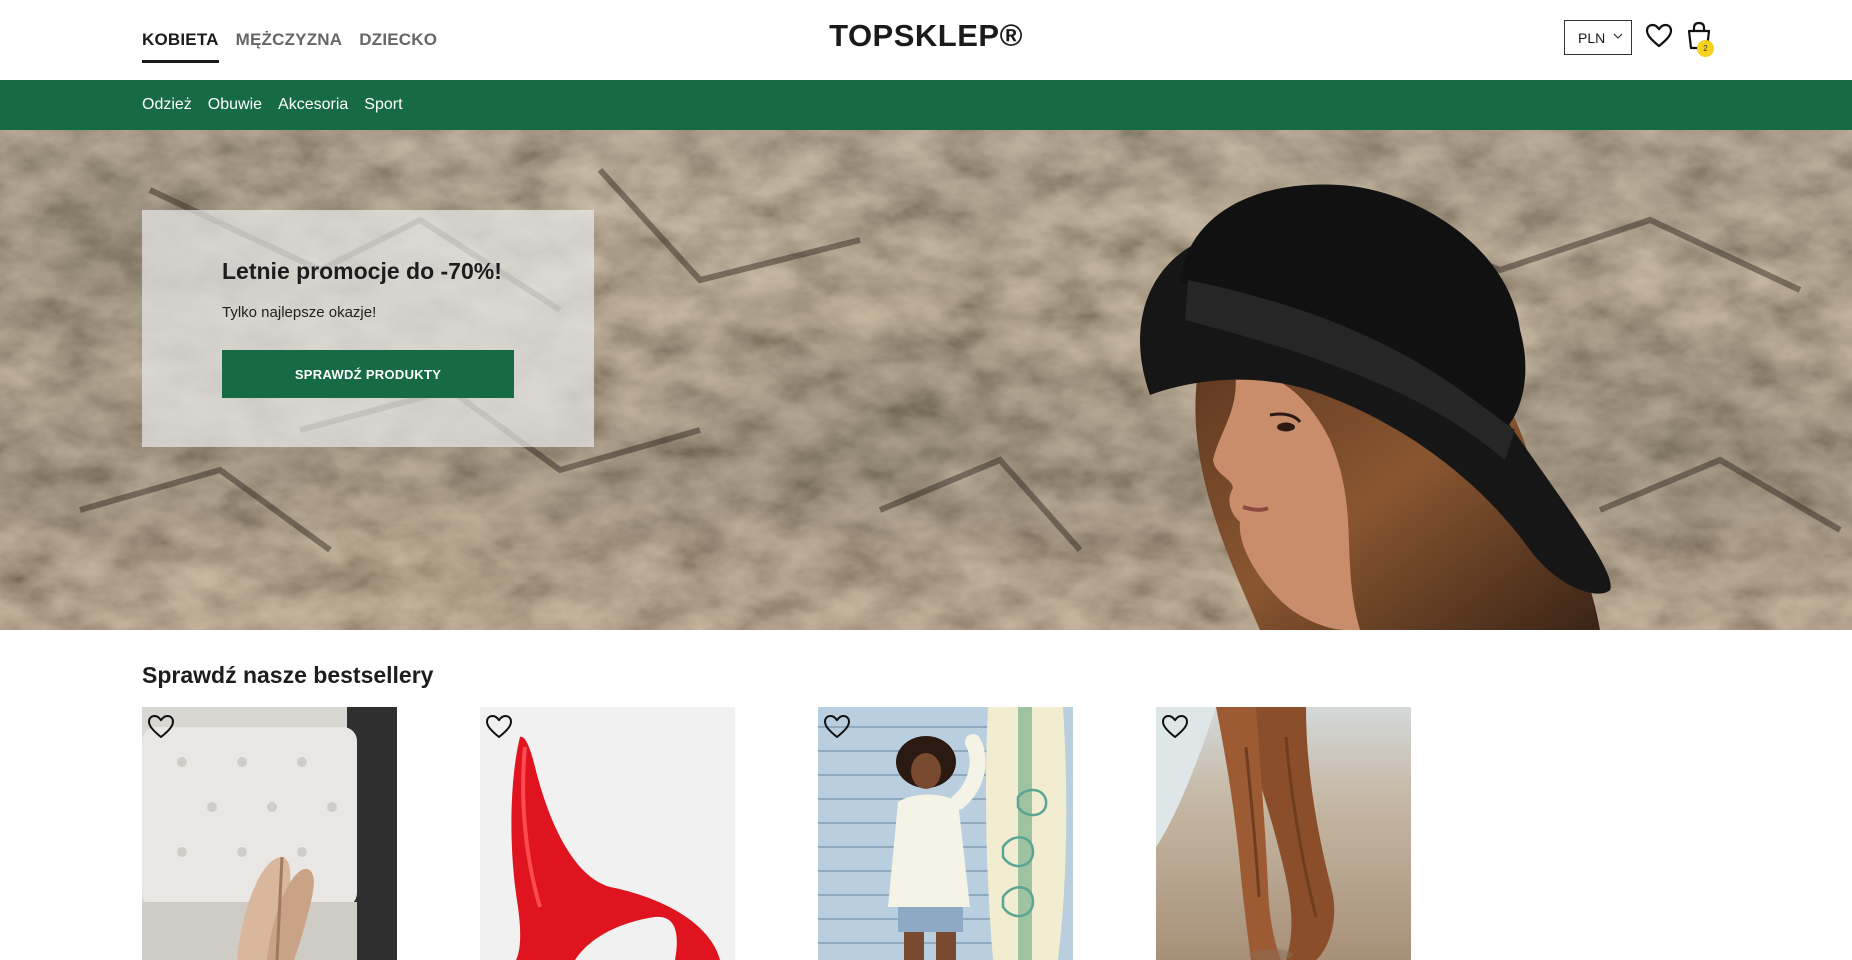 The width and height of the screenshot is (1852, 960). What do you see at coordinates (288, 675) in the screenshot?
I see `bestsellers-title: Sprawdź nasze bestsellery` at bounding box center [288, 675].